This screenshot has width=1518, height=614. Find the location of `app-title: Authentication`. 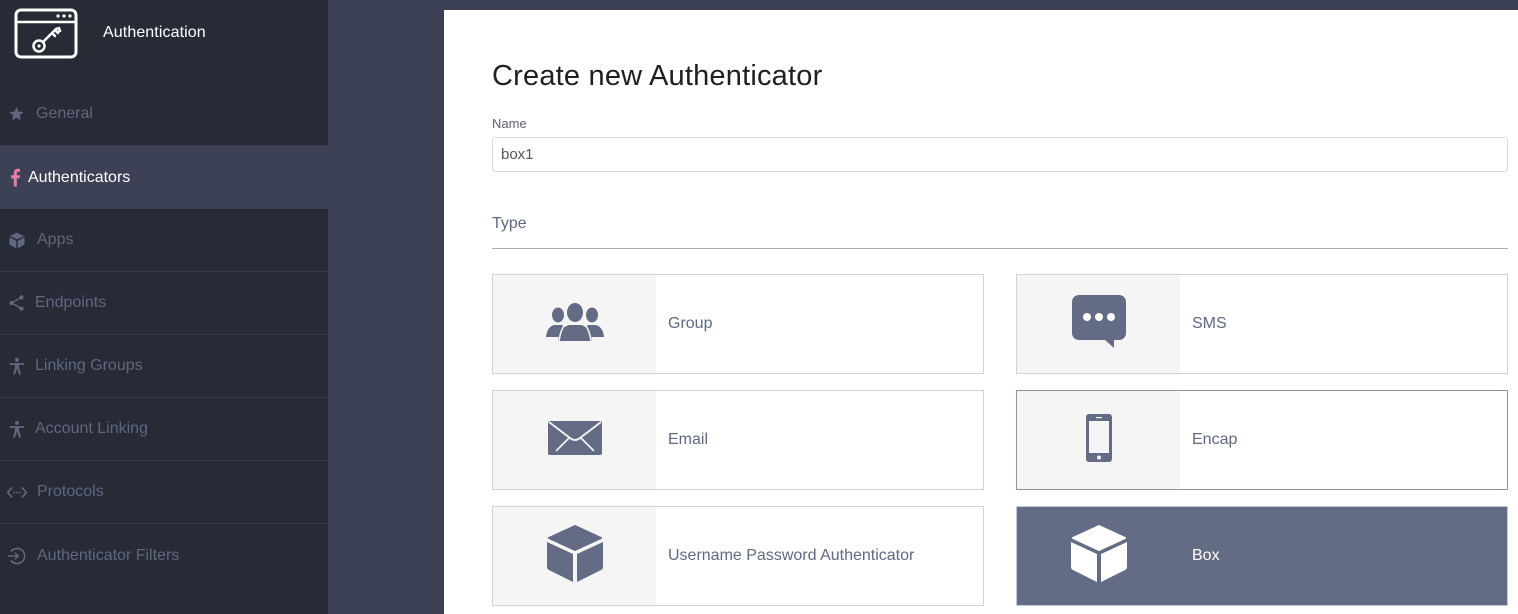

app-title: Authentication is located at coordinates (154, 32).